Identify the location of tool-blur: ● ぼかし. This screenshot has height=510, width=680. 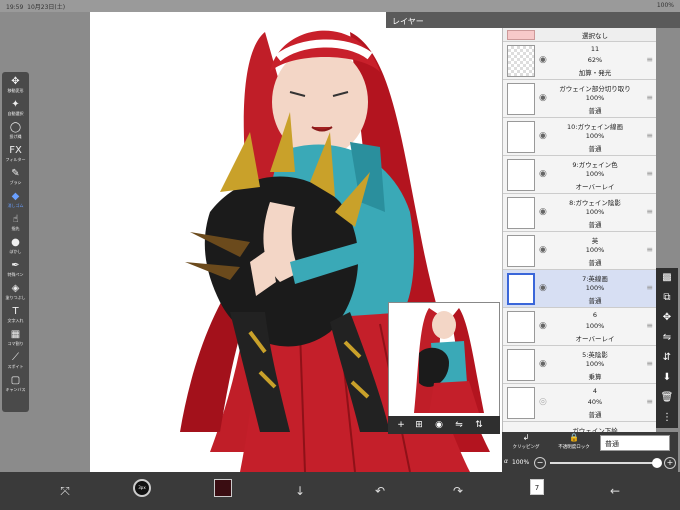
(15, 248).